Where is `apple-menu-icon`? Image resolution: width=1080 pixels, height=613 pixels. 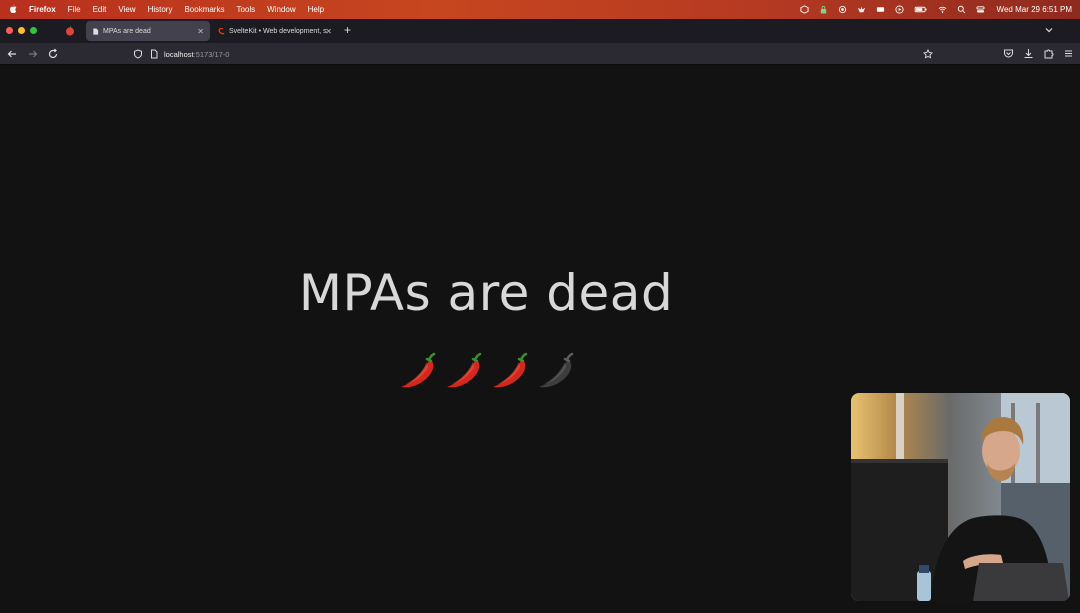 apple-menu-icon is located at coordinates (16, 9).